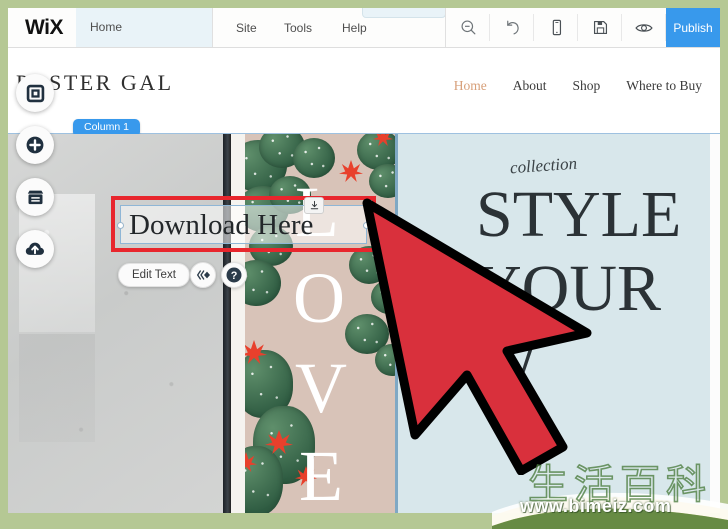 The width and height of the screenshot is (728, 529). I want to click on animation-icon, so click(203, 275).